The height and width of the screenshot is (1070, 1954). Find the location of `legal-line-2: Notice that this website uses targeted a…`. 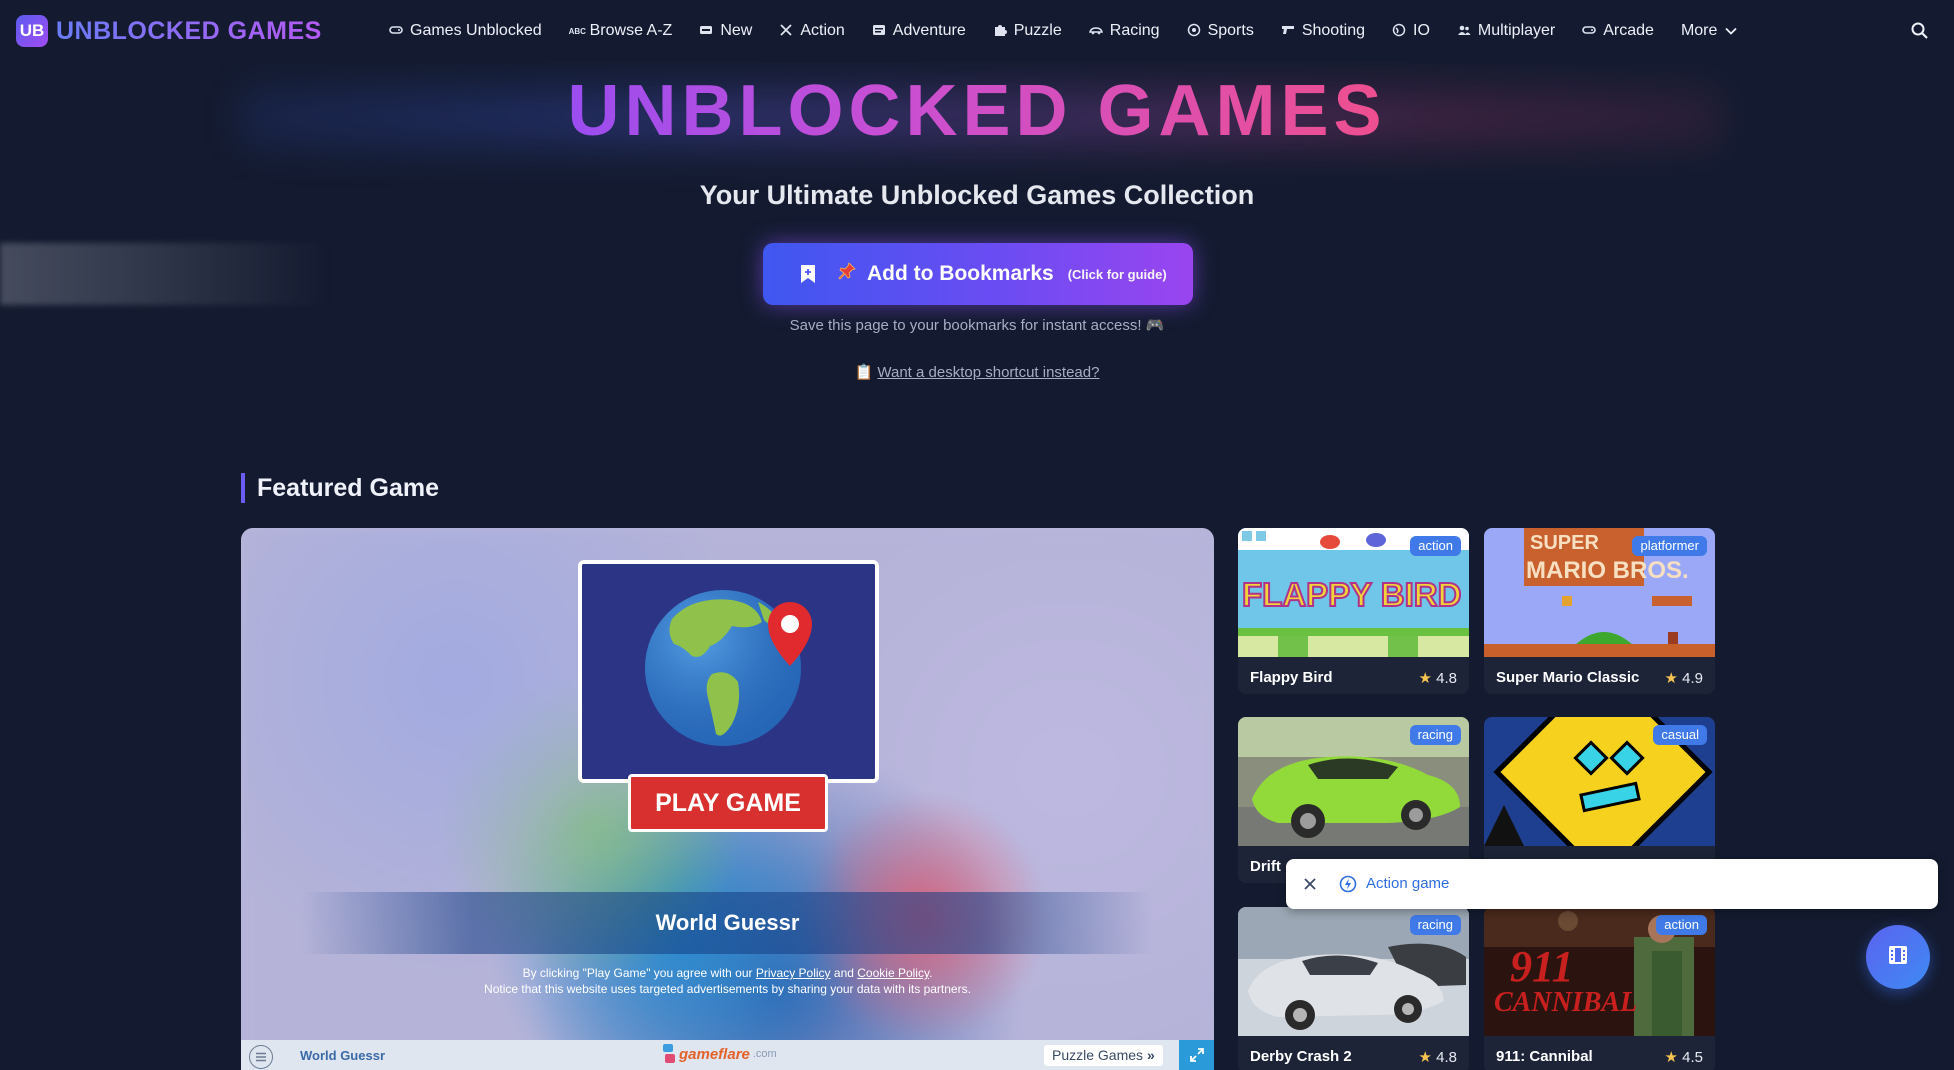

legal-line-2: Notice that this website uses targeted a… is located at coordinates (727, 989).